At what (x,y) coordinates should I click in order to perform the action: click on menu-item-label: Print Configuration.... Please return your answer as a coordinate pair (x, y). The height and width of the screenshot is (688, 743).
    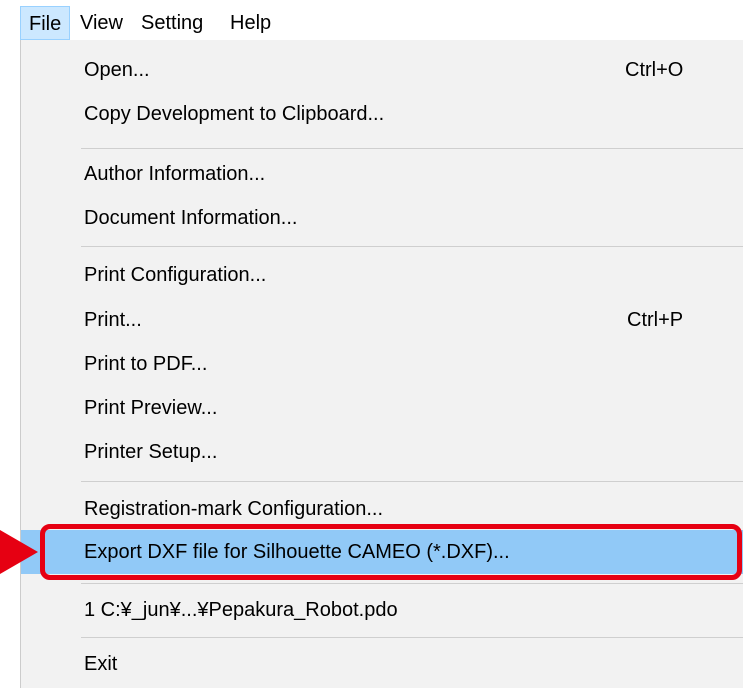
    Looking at the image, I should click on (175, 275).